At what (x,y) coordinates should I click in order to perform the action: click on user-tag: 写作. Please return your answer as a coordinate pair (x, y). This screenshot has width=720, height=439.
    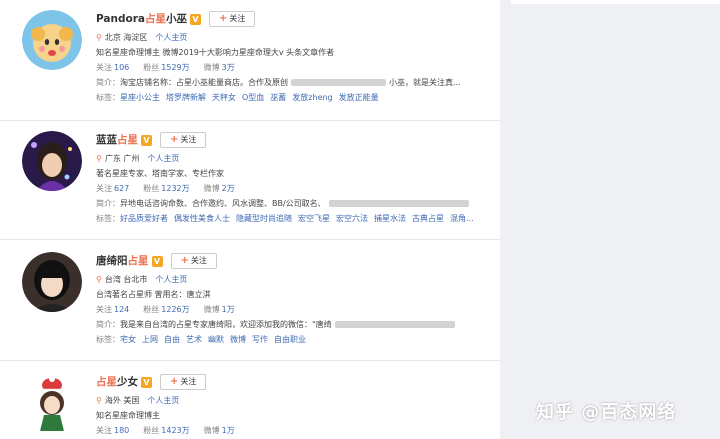
    Looking at the image, I should click on (260, 339).